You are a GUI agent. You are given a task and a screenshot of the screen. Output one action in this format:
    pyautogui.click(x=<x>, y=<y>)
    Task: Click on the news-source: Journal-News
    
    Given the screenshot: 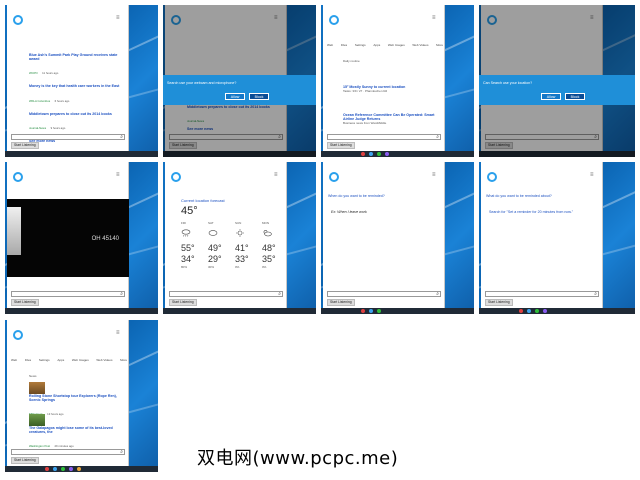 What is the action you would take?
    pyautogui.click(x=38, y=127)
    